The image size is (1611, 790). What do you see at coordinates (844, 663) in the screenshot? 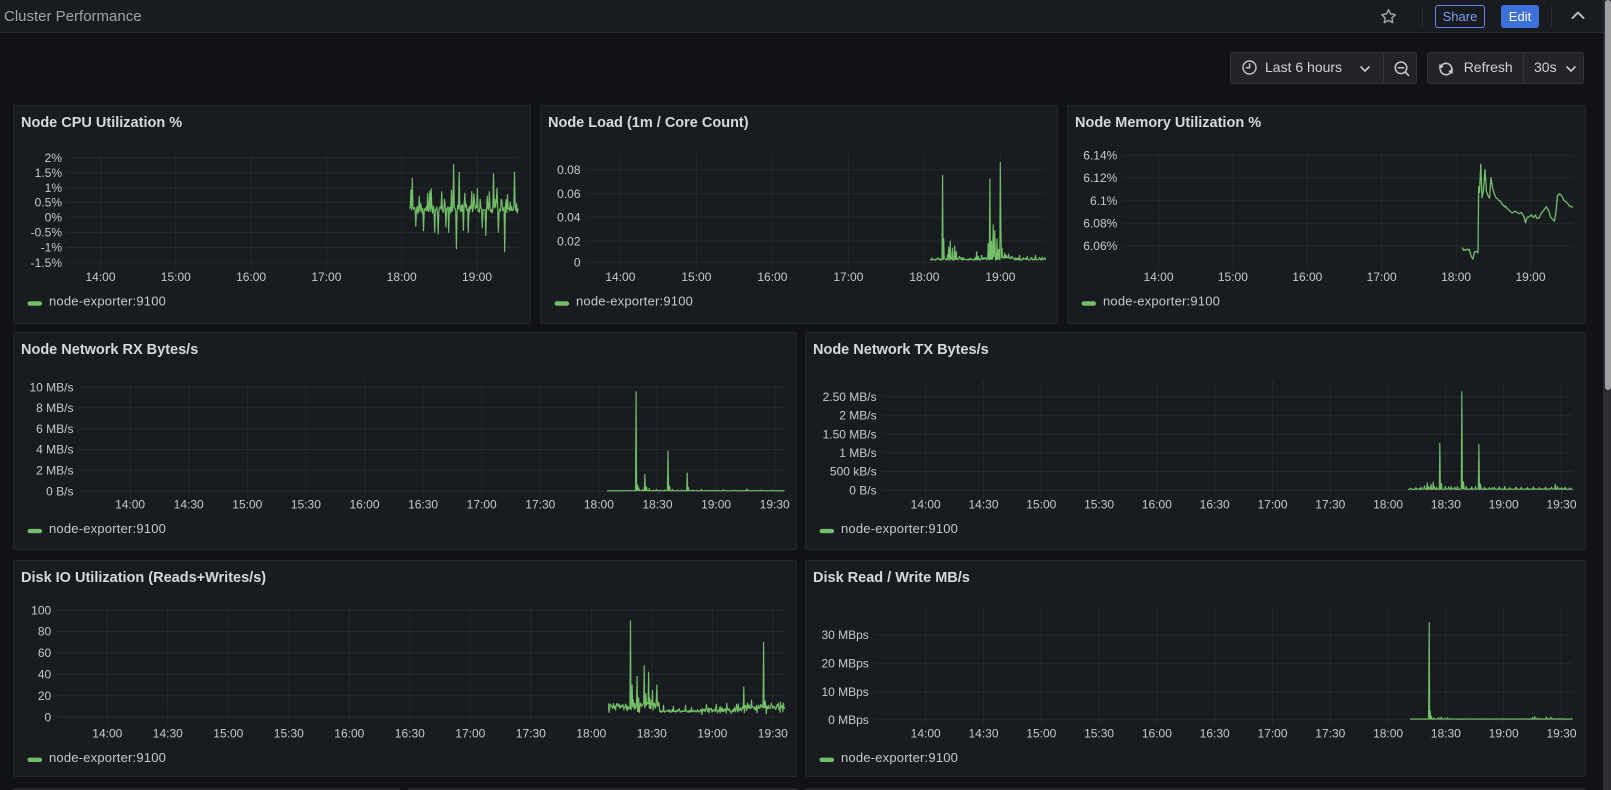
I see `svg-text: 20 MBps` at bounding box center [844, 663].